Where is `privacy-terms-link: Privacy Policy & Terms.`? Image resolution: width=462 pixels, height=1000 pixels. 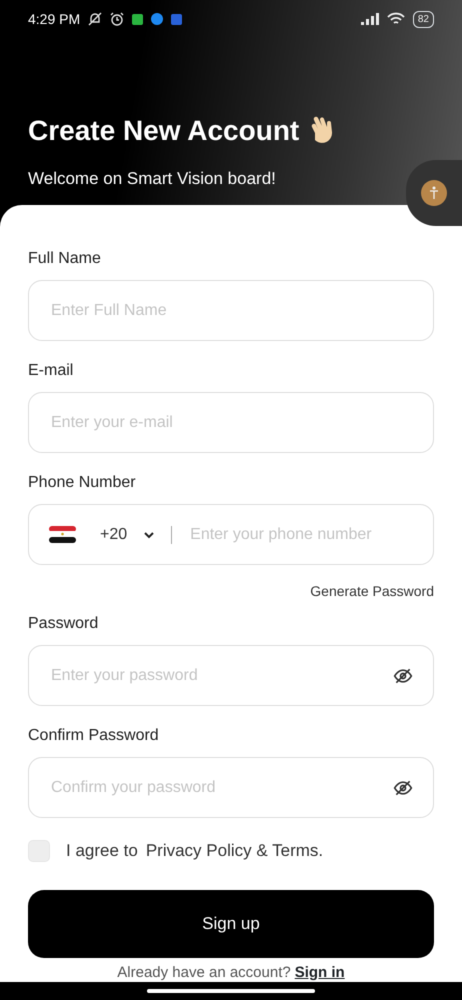
privacy-terms-link: Privacy Policy & Terms. is located at coordinates (235, 851).